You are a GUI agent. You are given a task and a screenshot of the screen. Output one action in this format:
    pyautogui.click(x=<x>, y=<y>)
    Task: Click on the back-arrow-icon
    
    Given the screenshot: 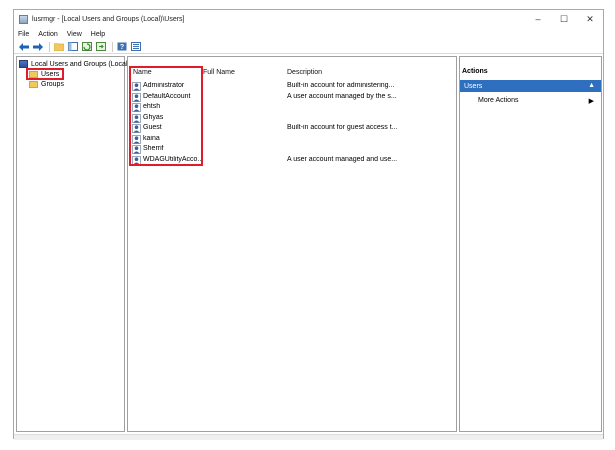 What is the action you would take?
    pyautogui.click(x=23, y=46)
    